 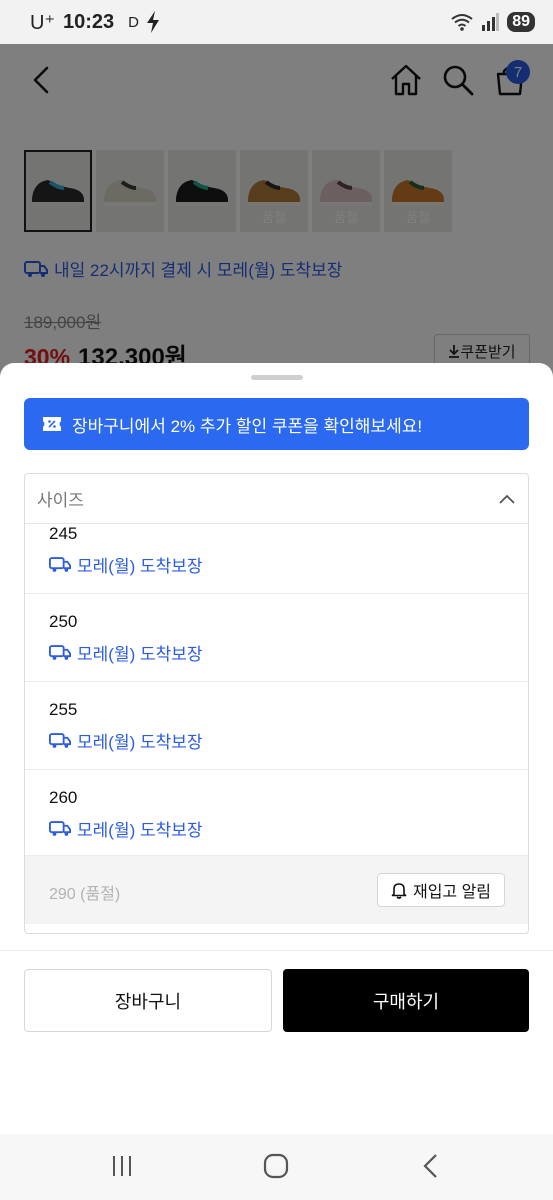 I want to click on system-nav-bar, so click(x=276, y=1167).